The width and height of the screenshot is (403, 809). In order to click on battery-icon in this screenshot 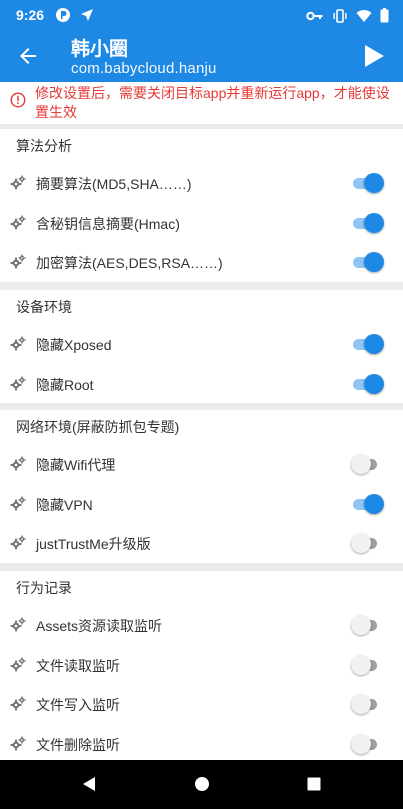, I will do `click(384, 15)`.